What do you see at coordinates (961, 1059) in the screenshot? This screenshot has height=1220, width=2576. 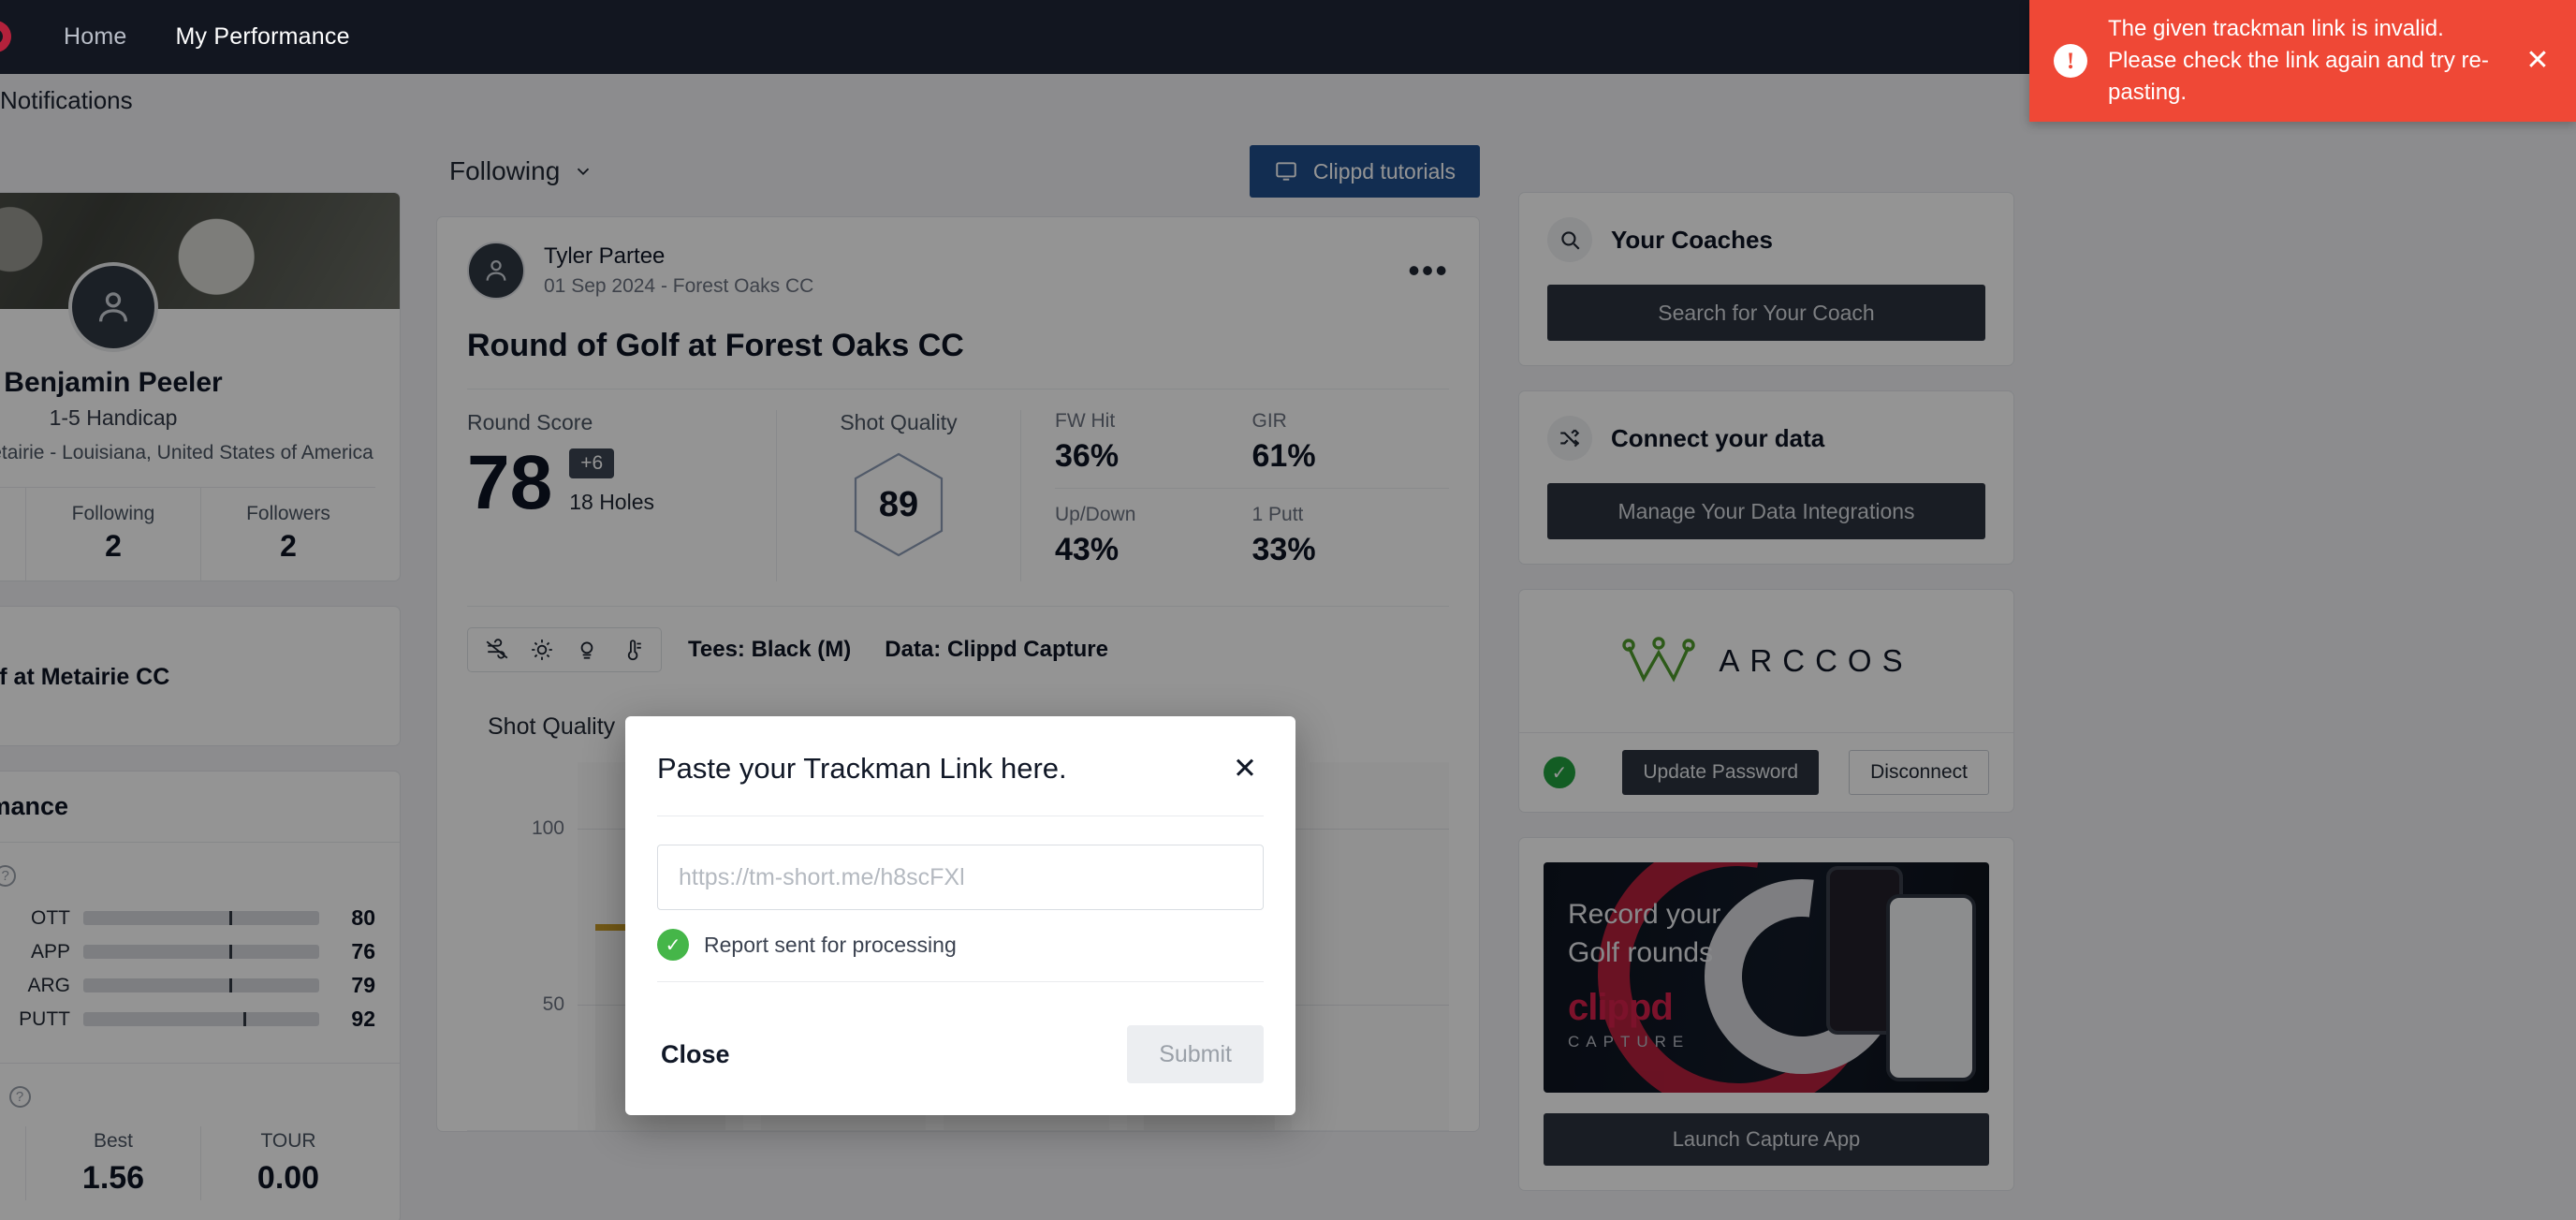 I see `modal-footer: Close Submit` at bounding box center [961, 1059].